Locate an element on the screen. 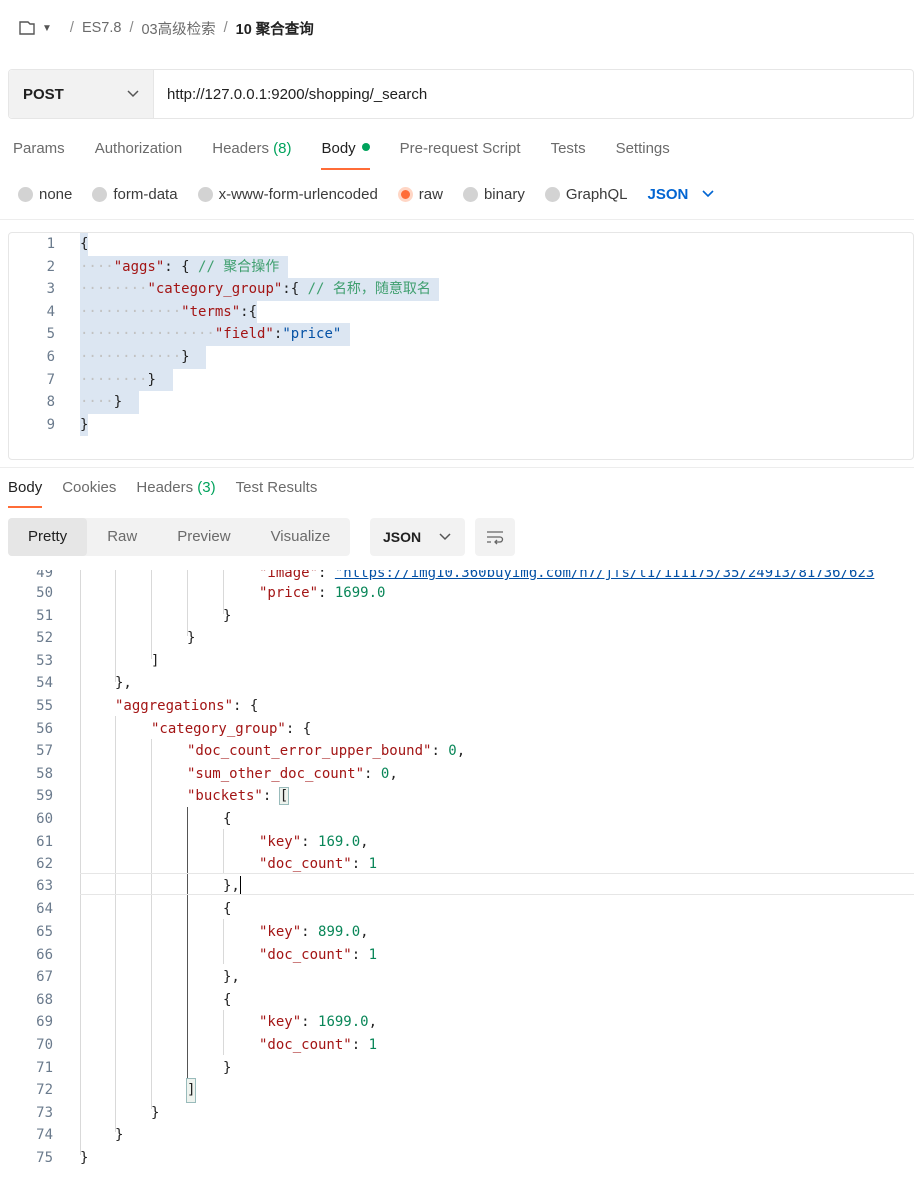  code-text: "price": 1699.0 is located at coordinates (322, 593).